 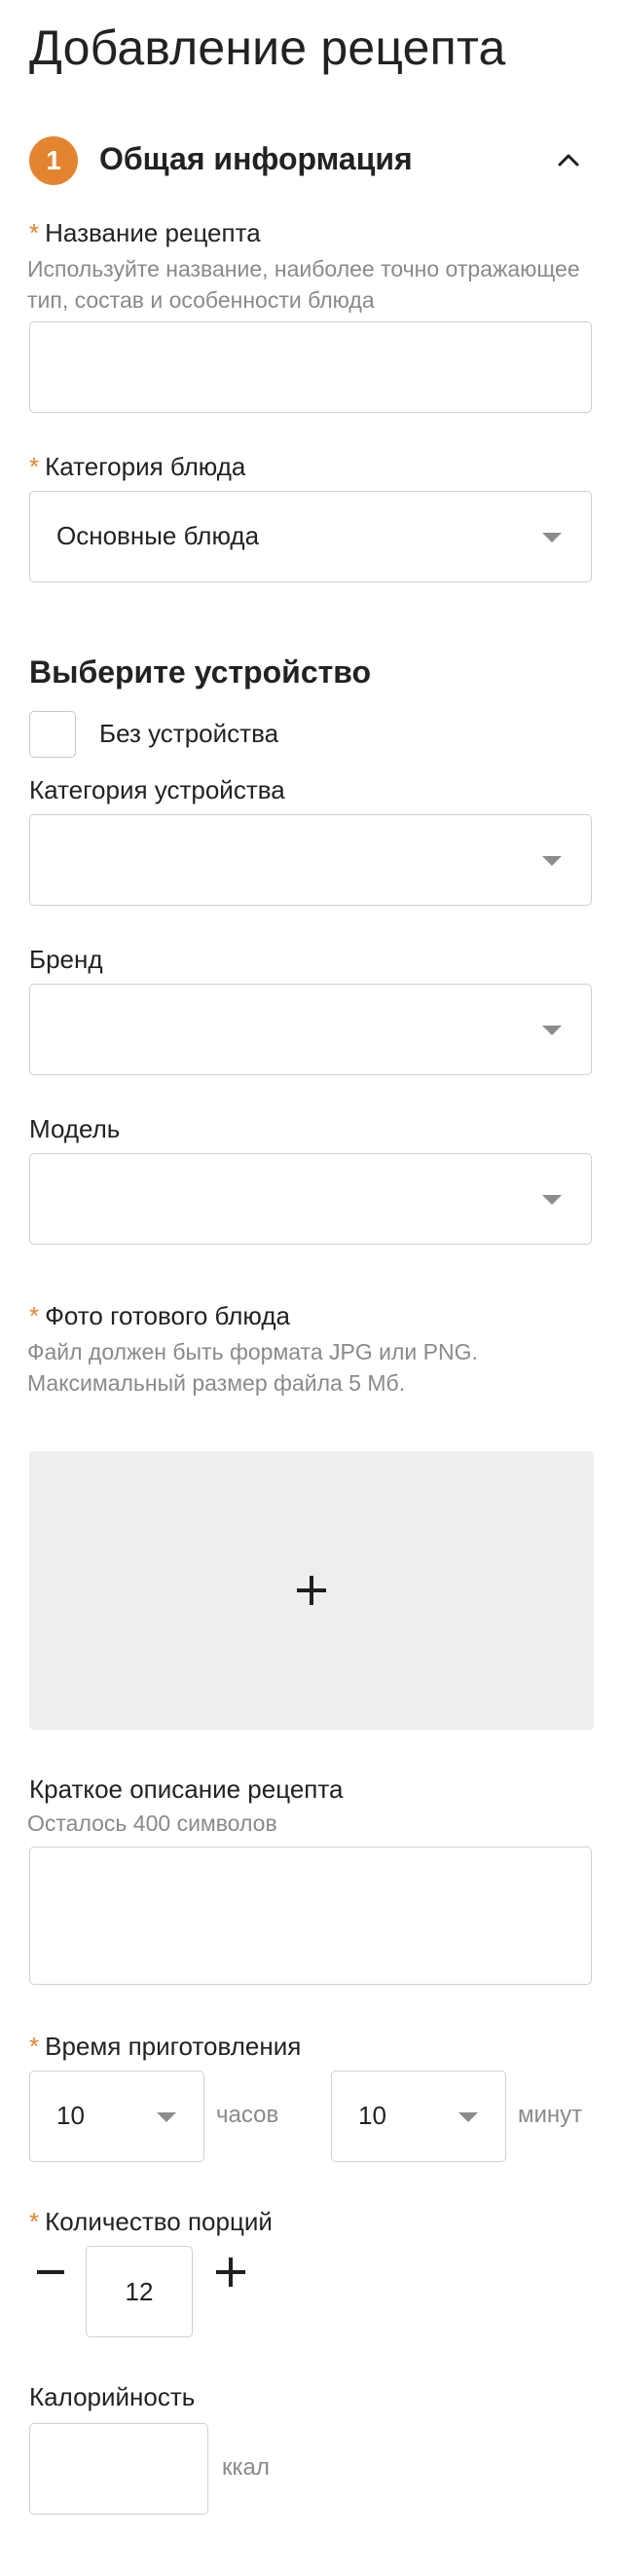 I want to click on model-label: Модель, so click(x=75, y=1128).